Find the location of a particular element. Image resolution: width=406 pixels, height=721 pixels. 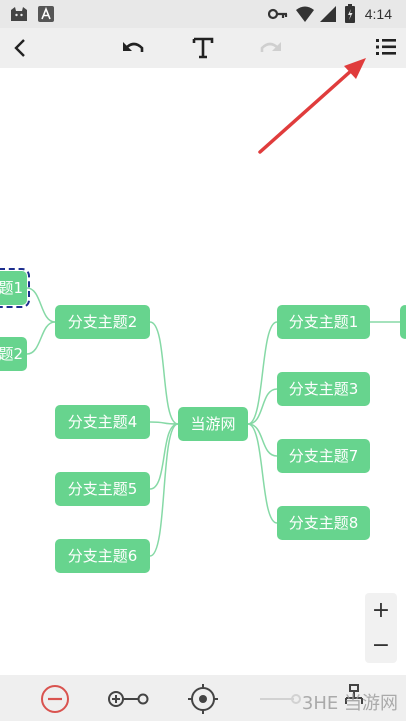

topic-node: 分支主题6 is located at coordinates (102, 556).